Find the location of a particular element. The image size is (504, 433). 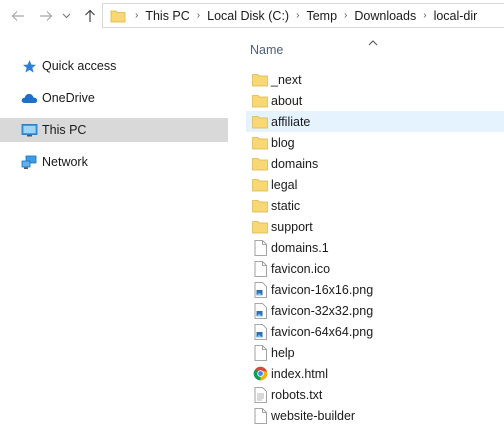

forward-arrow-icon is located at coordinates (46, 16).